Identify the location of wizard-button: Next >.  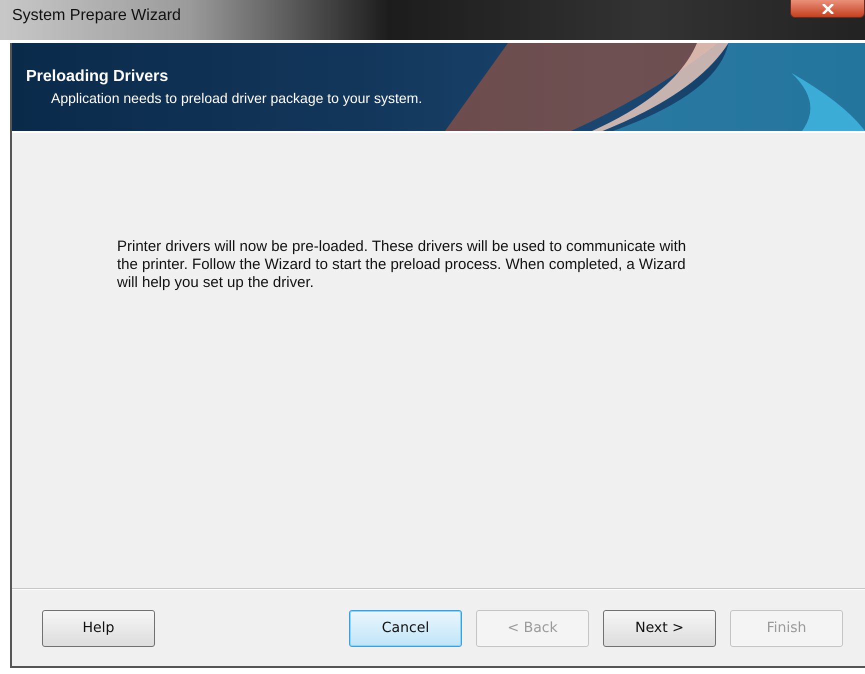
(659, 628).